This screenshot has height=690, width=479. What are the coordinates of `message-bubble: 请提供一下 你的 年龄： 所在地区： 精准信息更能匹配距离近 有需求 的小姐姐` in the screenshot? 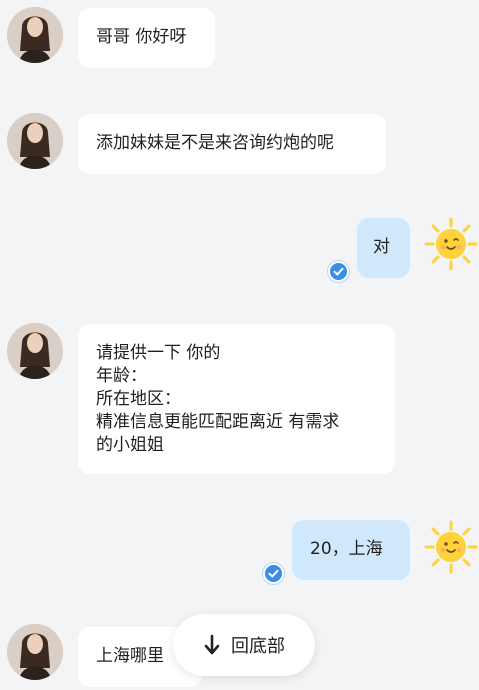 It's located at (236, 399).